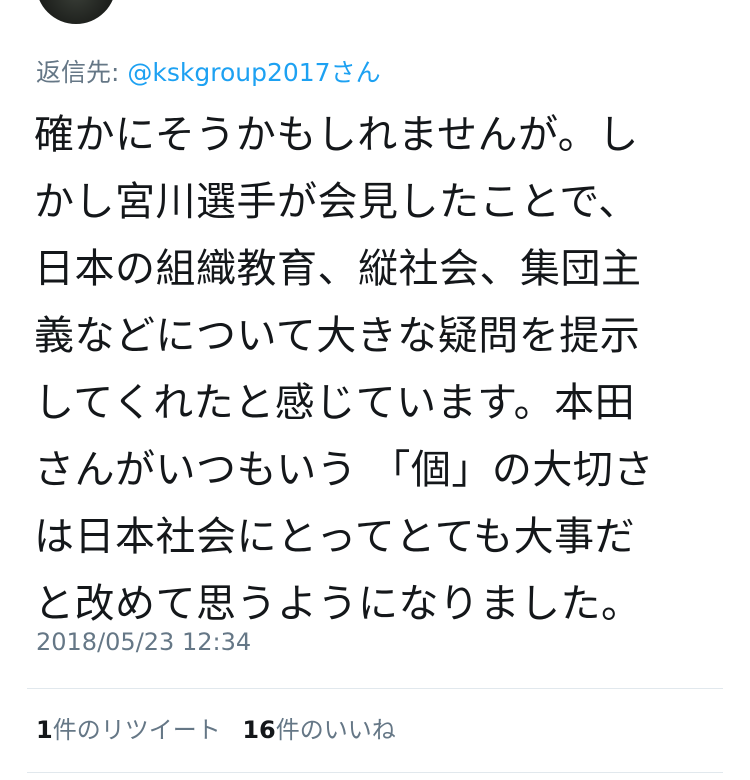 Image resolution: width=750 pixels, height=780 pixels. Describe the element at coordinates (259, 730) in the screenshot. I see `like-count: 16` at that location.